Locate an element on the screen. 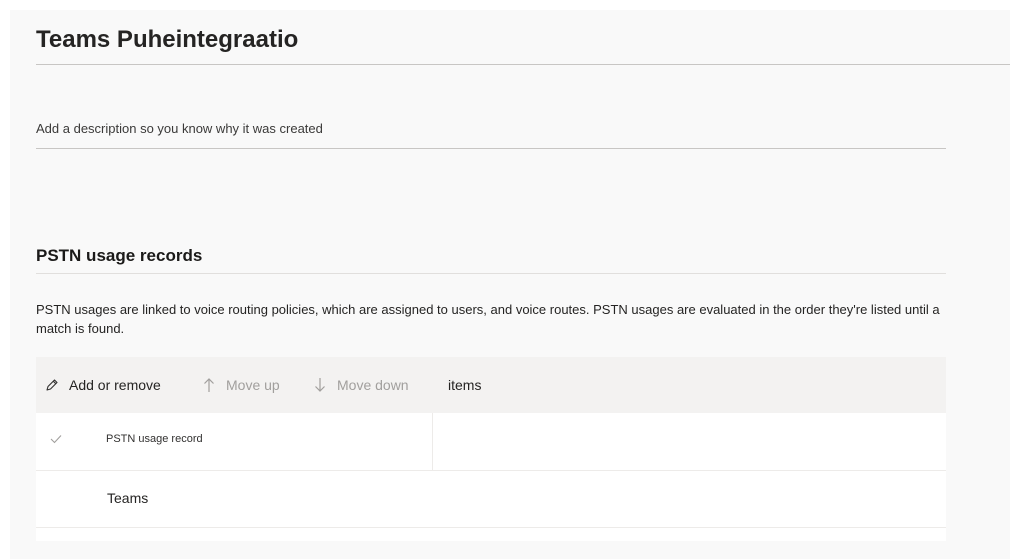 The width and height of the screenshot is (1010, 559). table-row: Teams is located at coordinates (491, 499).